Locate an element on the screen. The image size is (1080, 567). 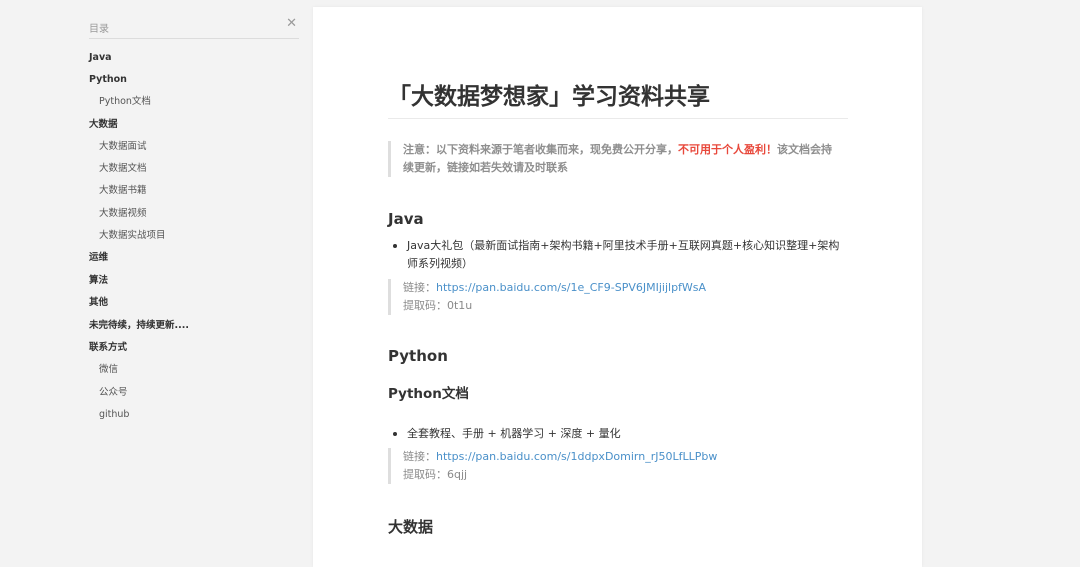
notice-text: 注意：以下资料来源于笔者收集而来，现免费公开分享， is located at coordinates (540, 149).